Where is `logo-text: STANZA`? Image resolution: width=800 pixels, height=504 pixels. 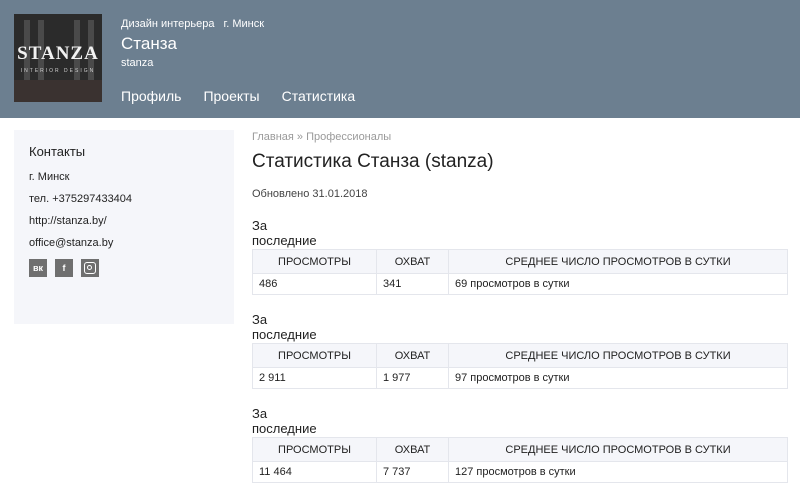 logo-text: STANZA is located at coordinates (58, 53).